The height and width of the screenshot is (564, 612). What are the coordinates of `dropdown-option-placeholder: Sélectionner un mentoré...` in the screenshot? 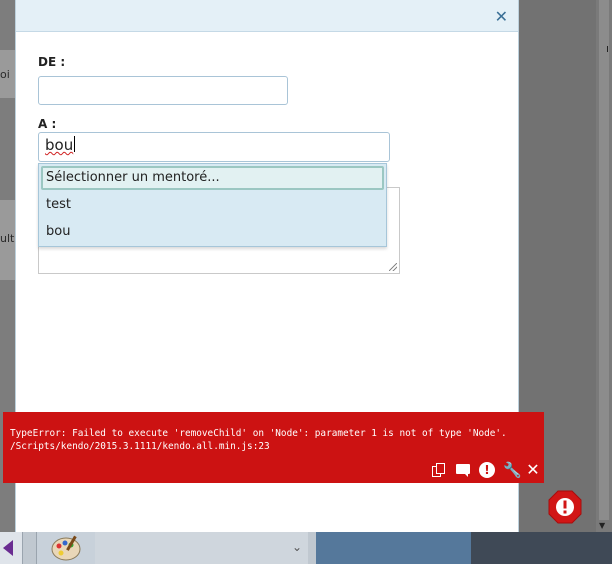 It's located at (212, 178).